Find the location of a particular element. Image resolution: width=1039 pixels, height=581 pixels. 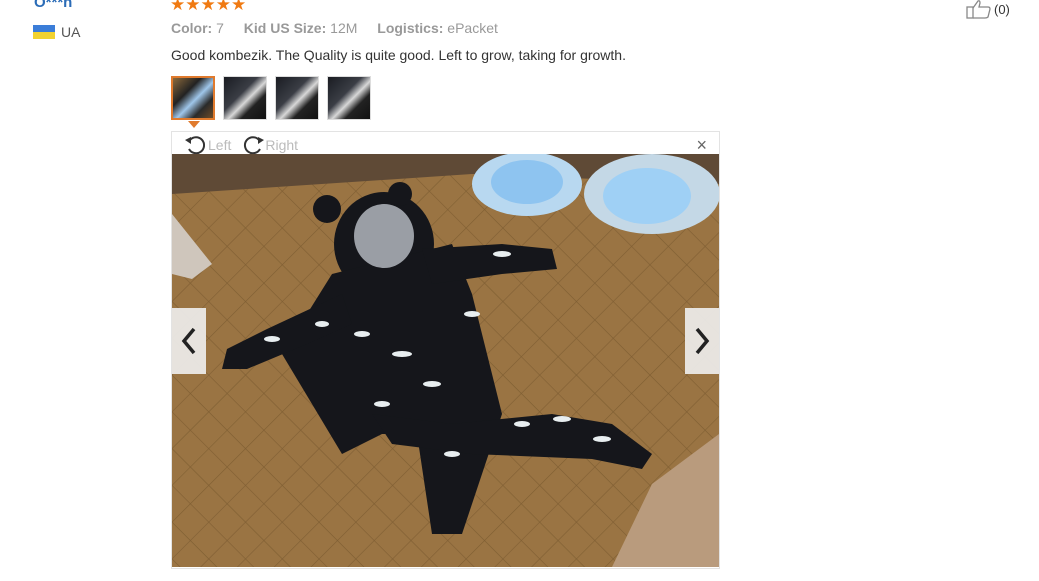

helpful-button: (0) is located at coordinates (988, 9).